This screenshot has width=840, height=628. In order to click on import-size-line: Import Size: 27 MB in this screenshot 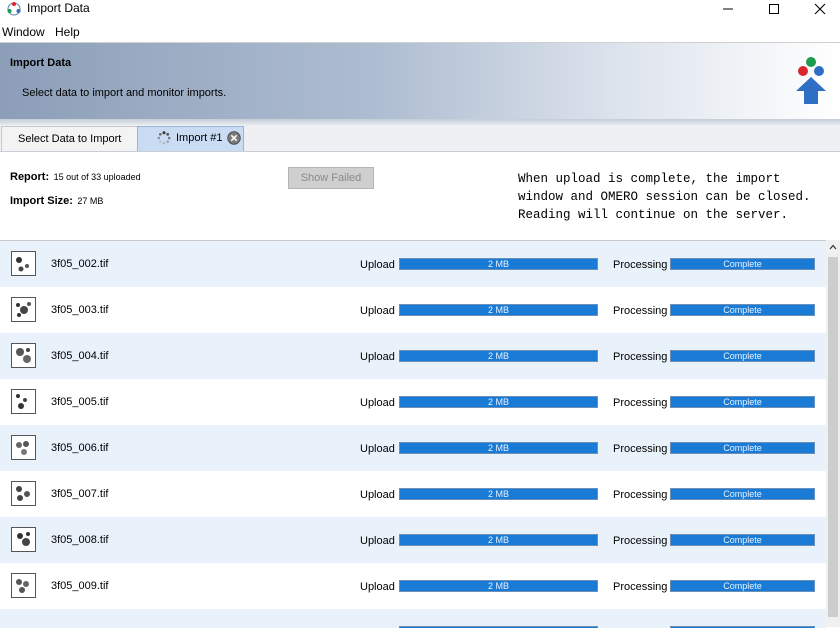, I will do `click(56, 200)`.